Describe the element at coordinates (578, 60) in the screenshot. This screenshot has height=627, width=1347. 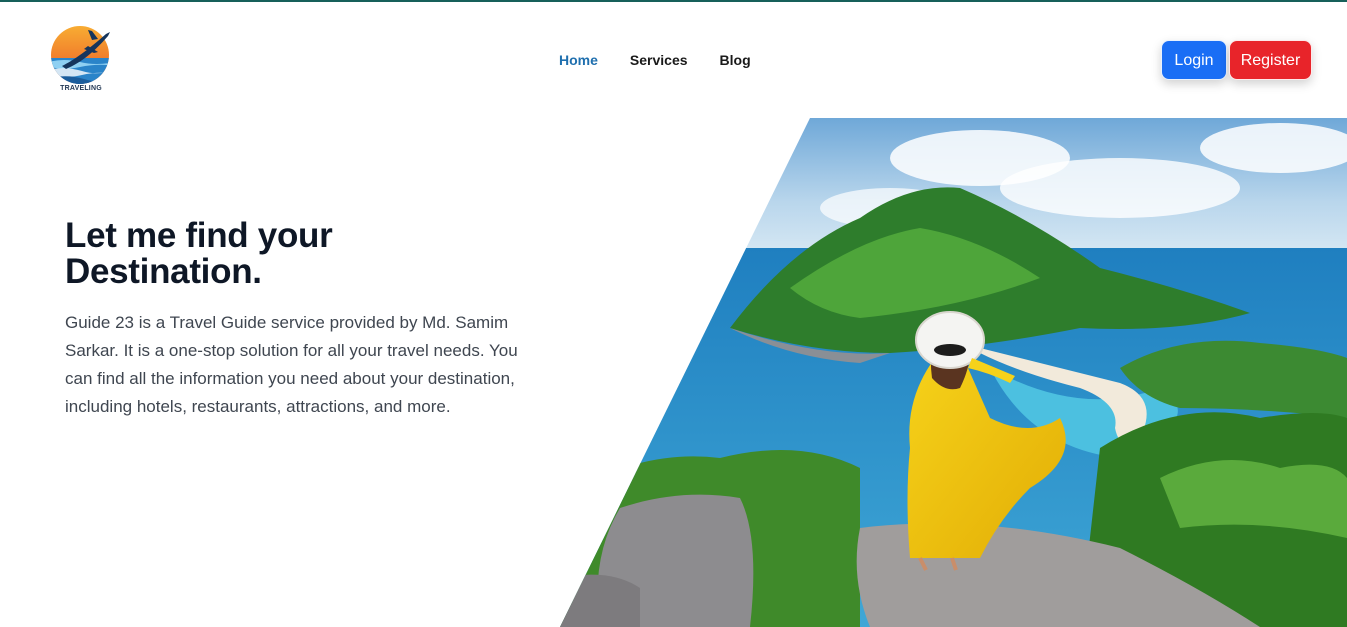
I see `nav-home: Home` at that location.